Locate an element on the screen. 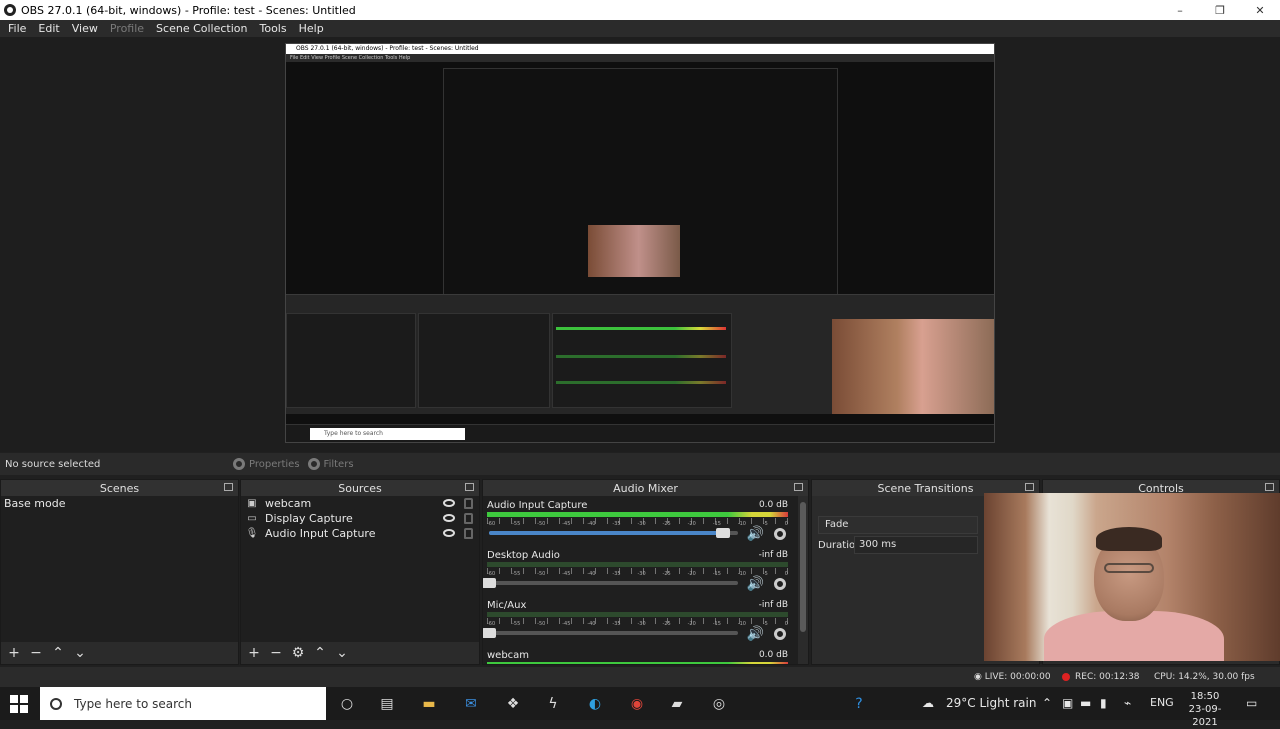 Image resolution: width=1280 pixels, height=729 pixels. meter-scale-label: -40 is located at coordinates (591, 624).